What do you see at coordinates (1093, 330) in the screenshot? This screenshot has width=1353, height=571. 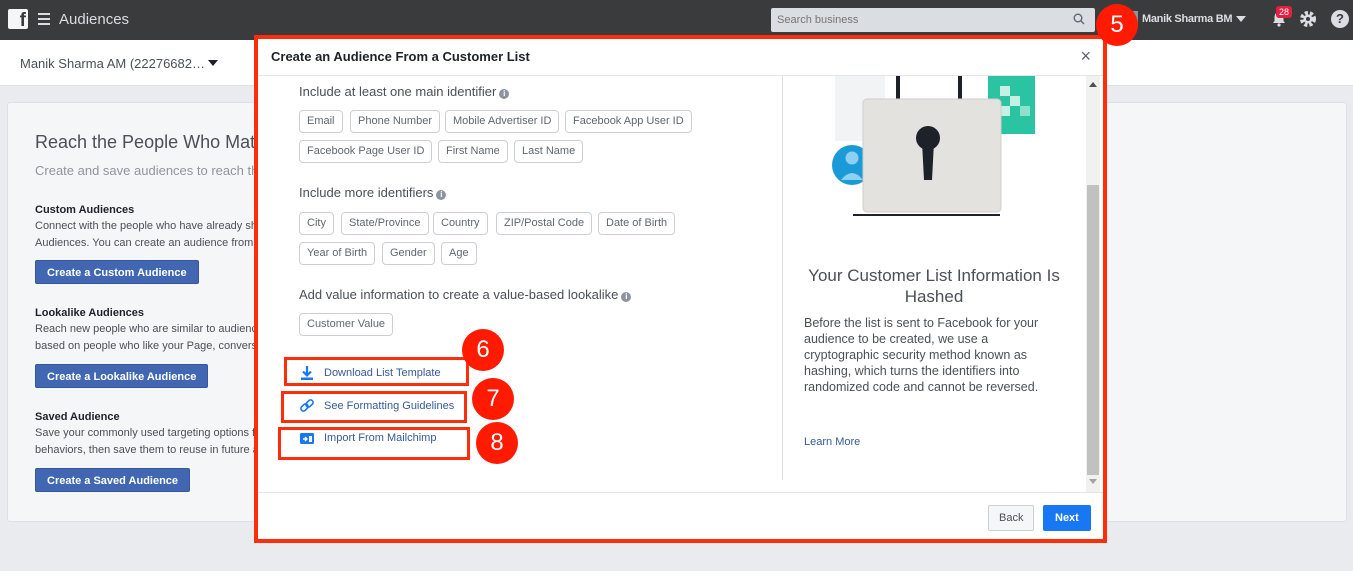 I see `scrollbar-thumb` at bounding box center [1093, 330].